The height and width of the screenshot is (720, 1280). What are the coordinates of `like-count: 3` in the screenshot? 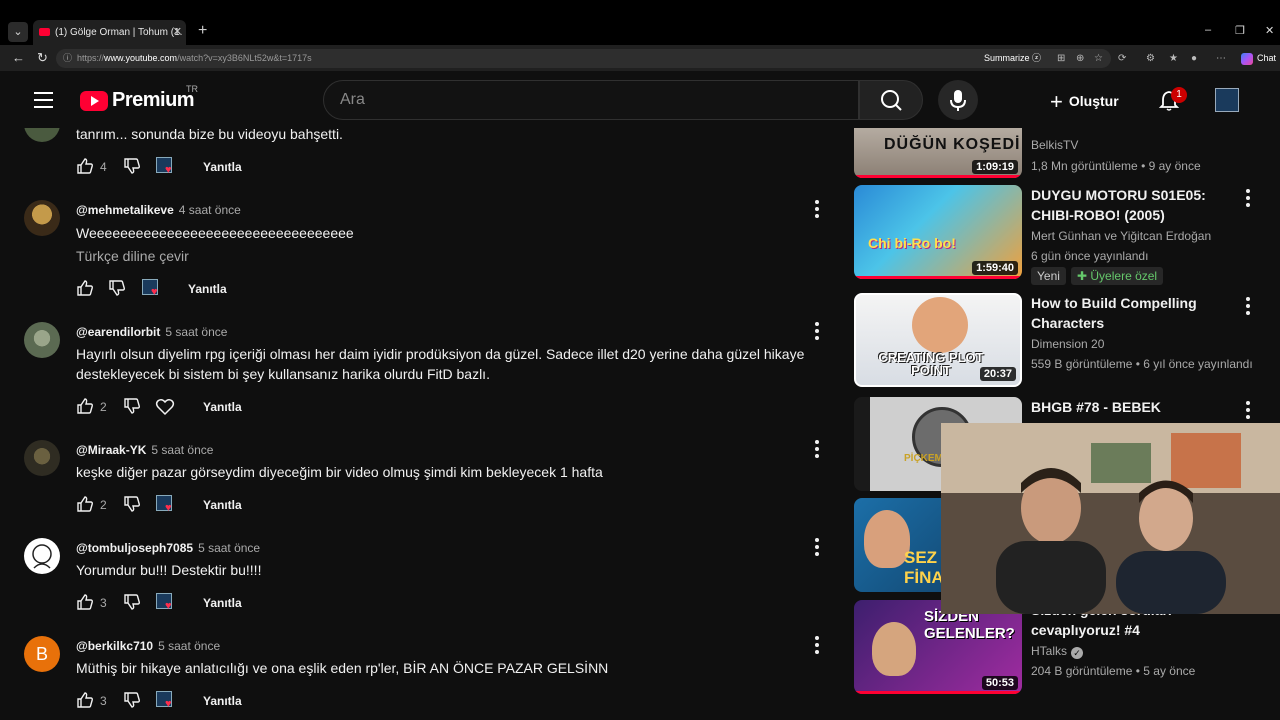 It's located at (103, 701).